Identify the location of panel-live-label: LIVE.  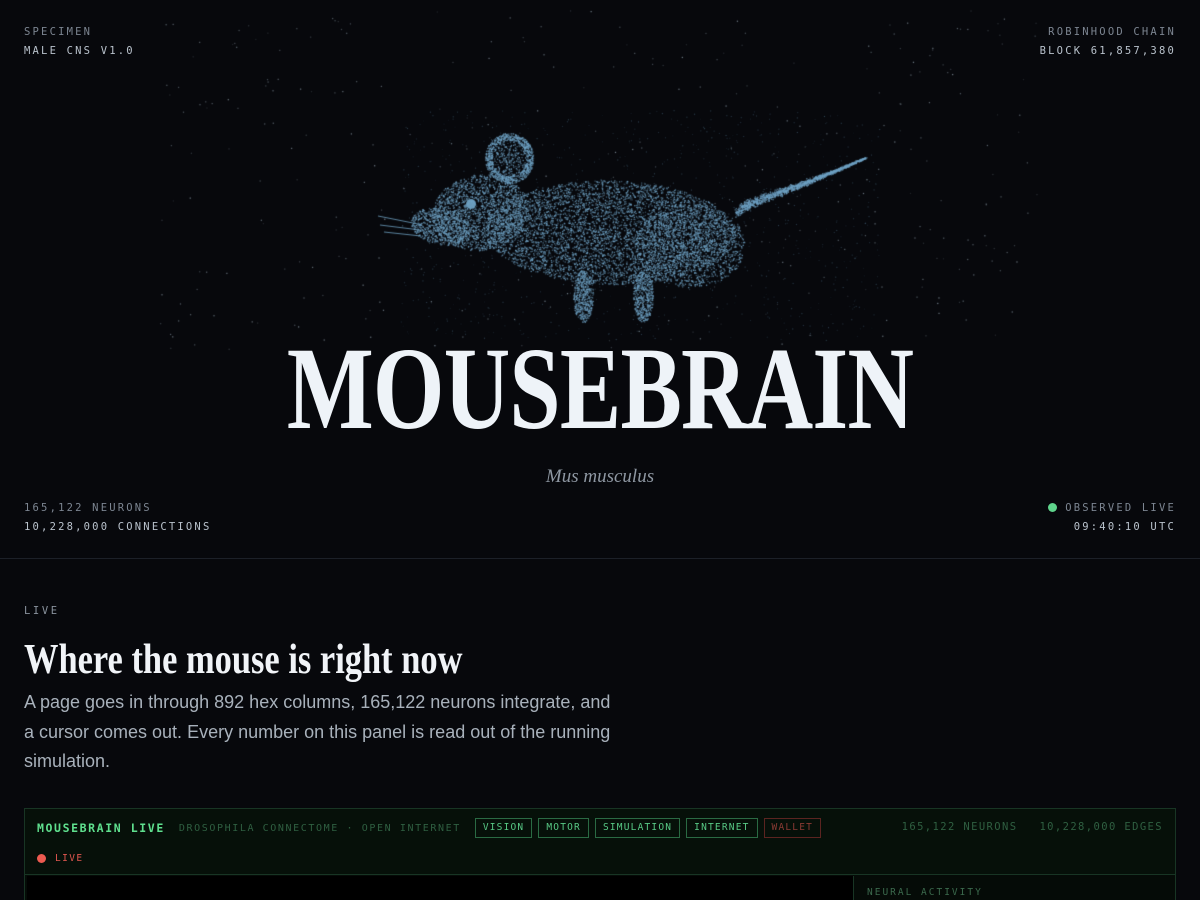
(69, 858).